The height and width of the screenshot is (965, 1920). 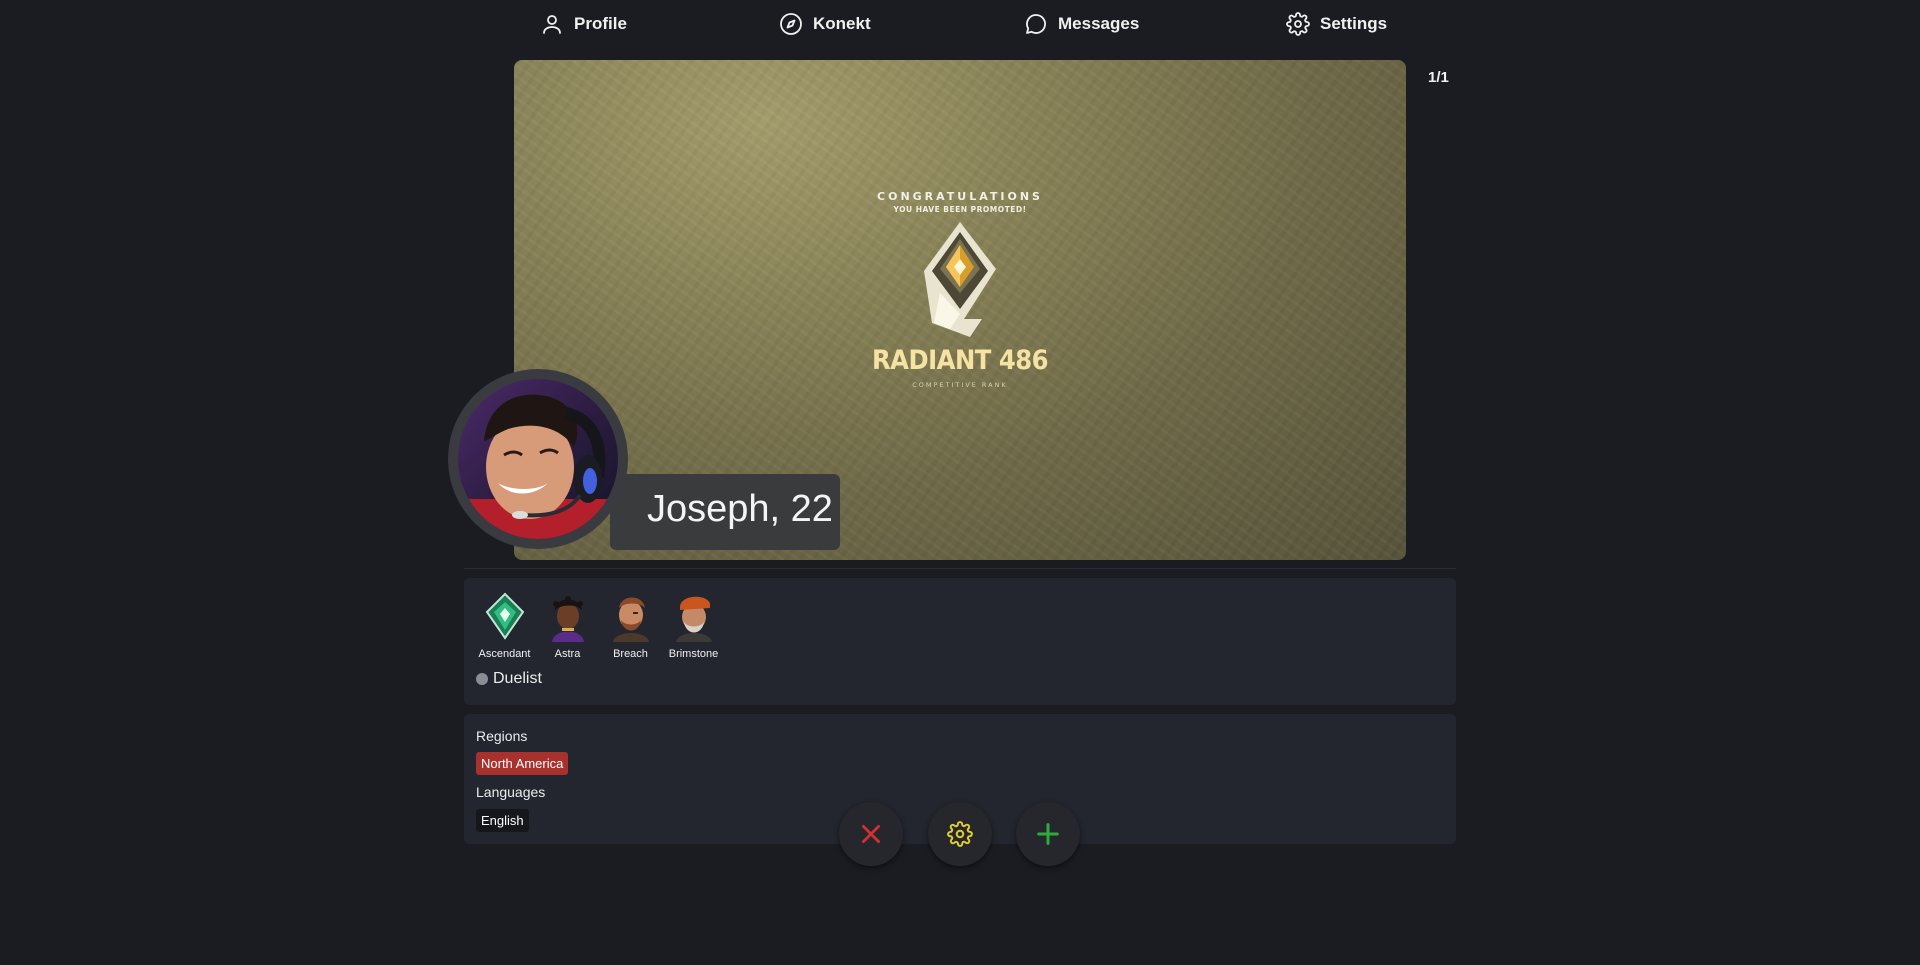 I want to click on avatar-ring, so click(x=538, y=459).